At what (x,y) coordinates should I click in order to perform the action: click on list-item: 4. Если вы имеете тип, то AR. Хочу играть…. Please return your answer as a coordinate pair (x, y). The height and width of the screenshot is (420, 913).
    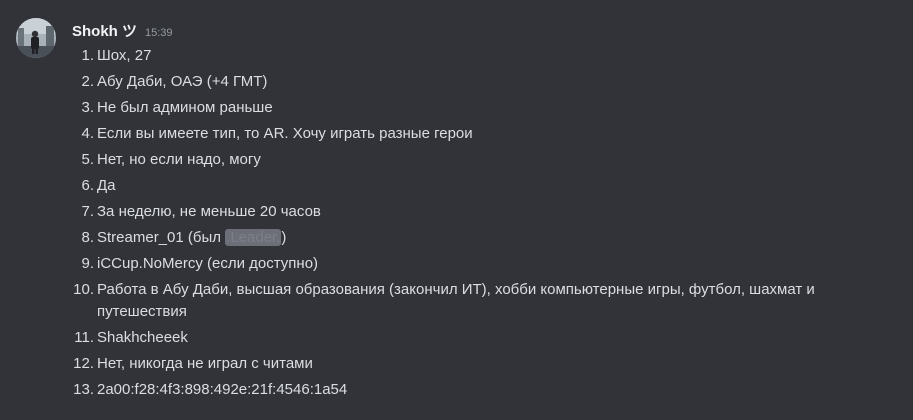
    Looking at the image, I should click on (452, 134).